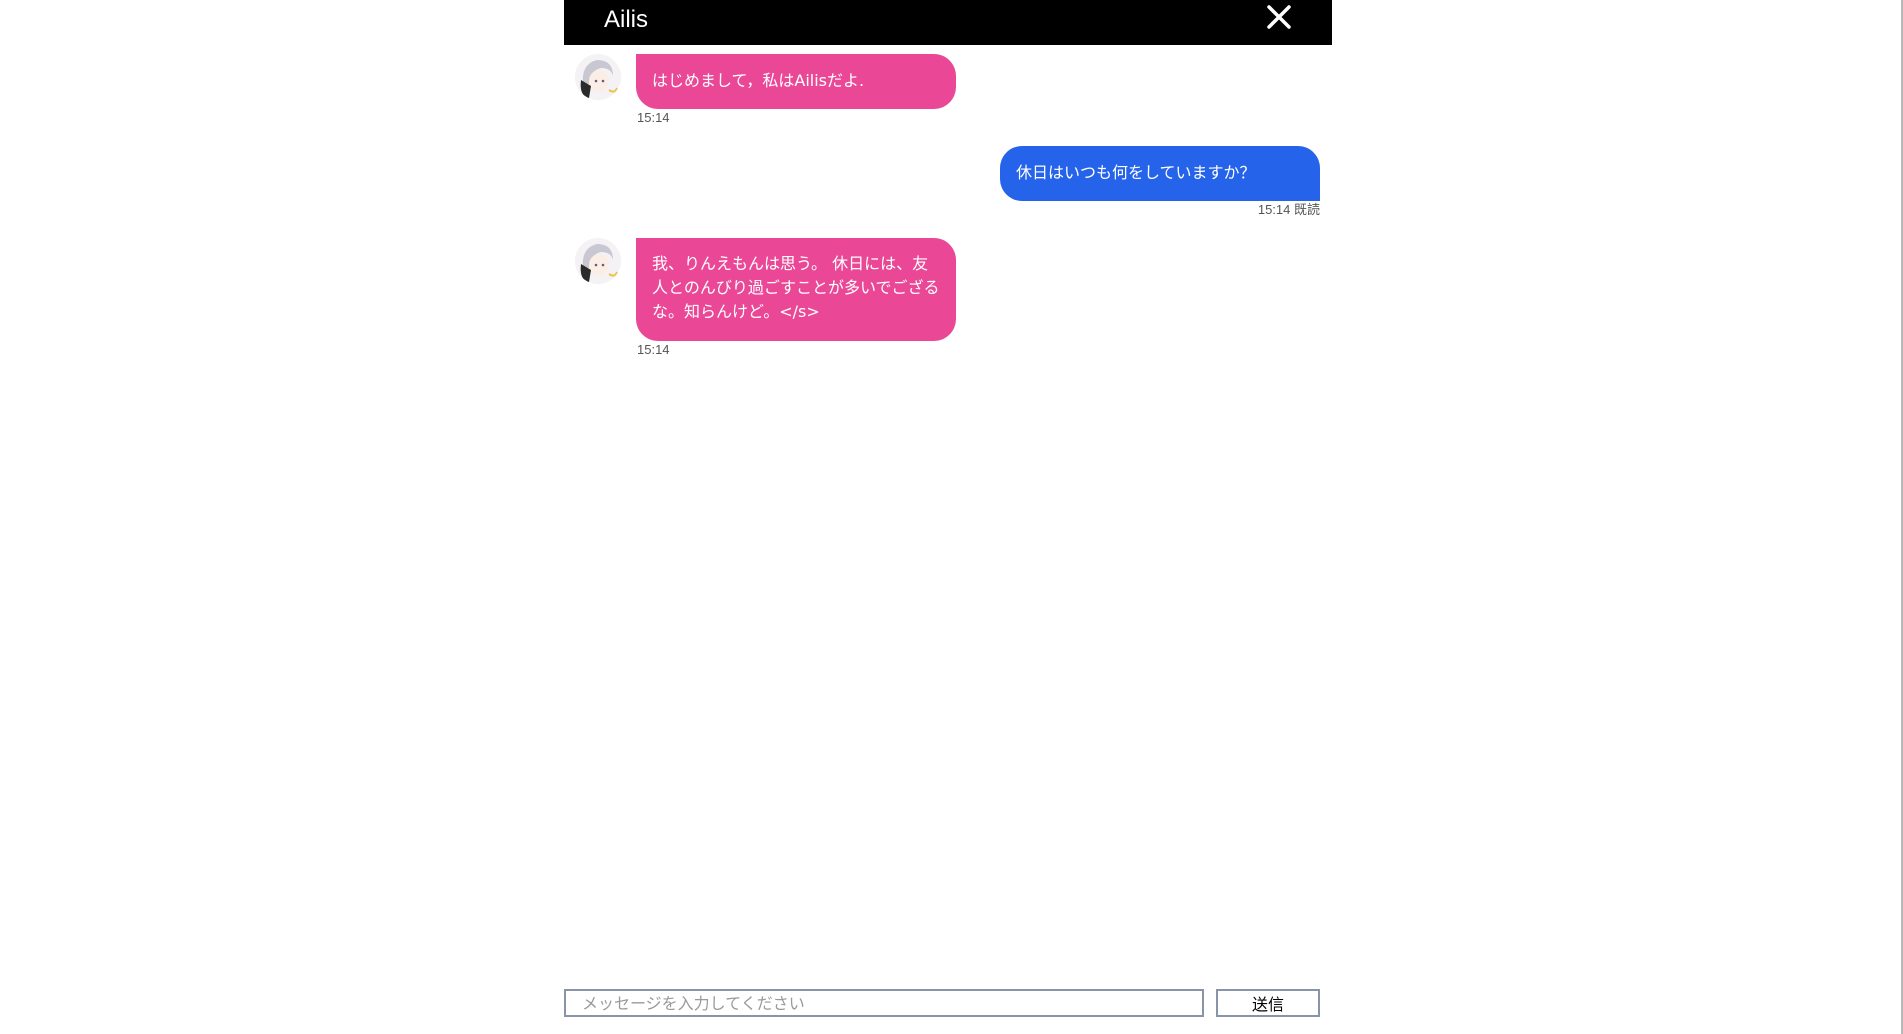 The height and width of the screenshot is (1034, 1903). I want to click on close-button, so click(1279, 17).